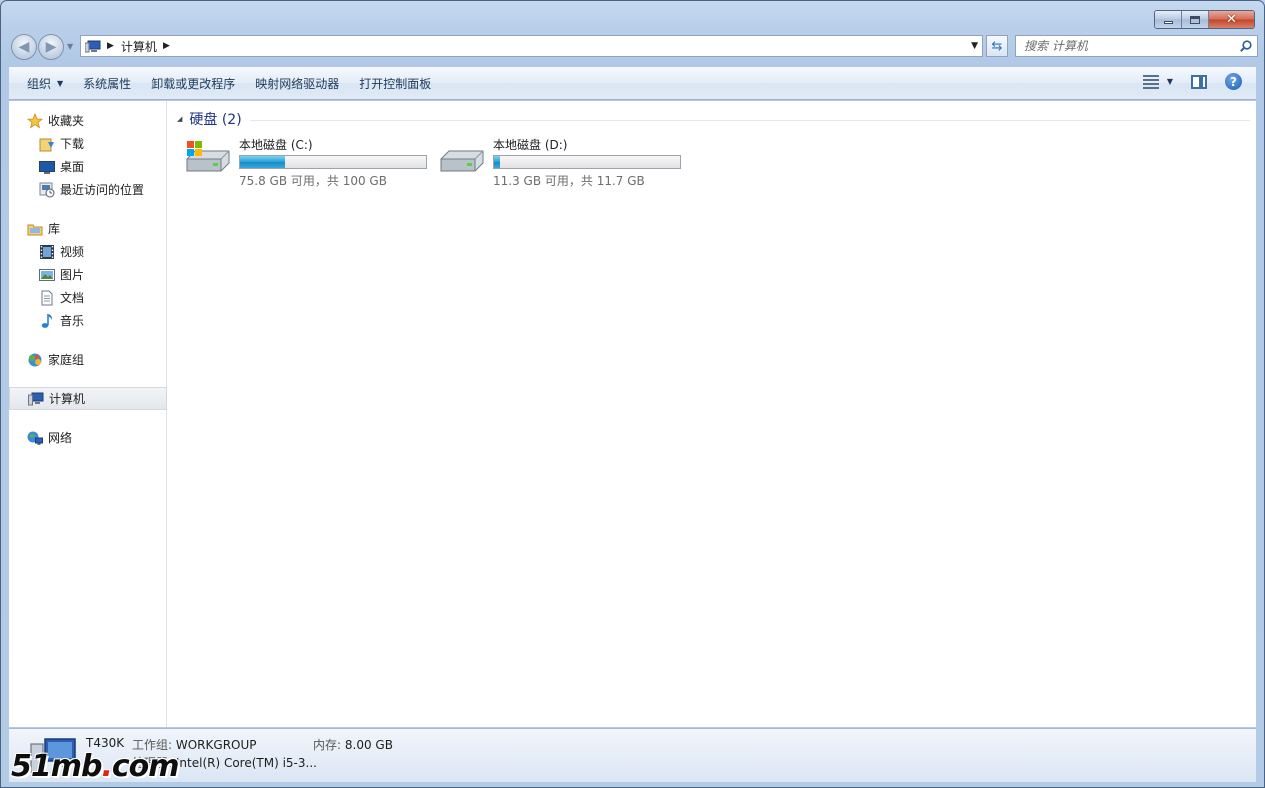 The image size is (1265, 788). Describe the element at coordinates (632, 83) in the screenshot. I see `command-bar: 组织 ▼ 系统属性 卸载或更改程序 映射网络驱动器 打开控制面板 ▼ ?` at that location.